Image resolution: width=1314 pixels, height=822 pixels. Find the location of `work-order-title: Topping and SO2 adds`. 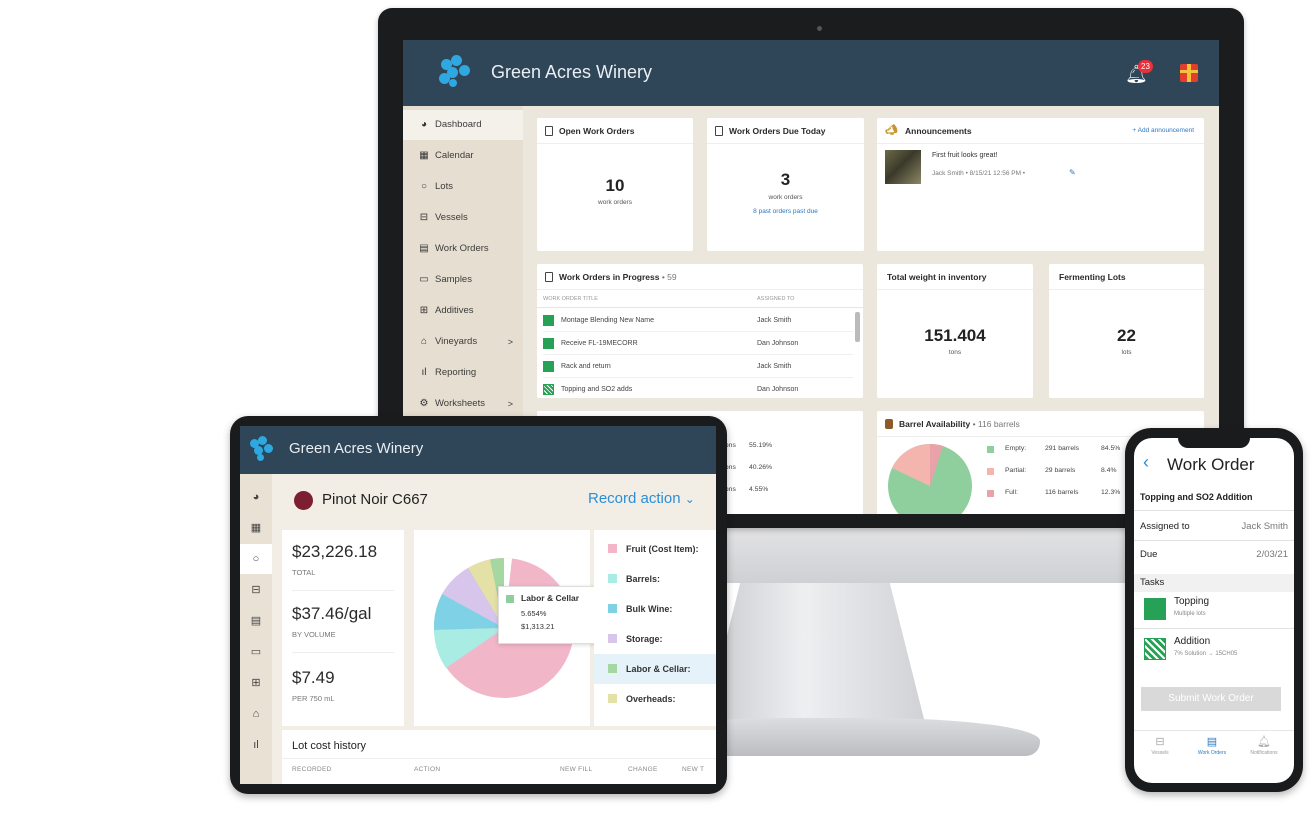

work-order-title: Topping and SO2 adds is located at coordinates (597, 389).